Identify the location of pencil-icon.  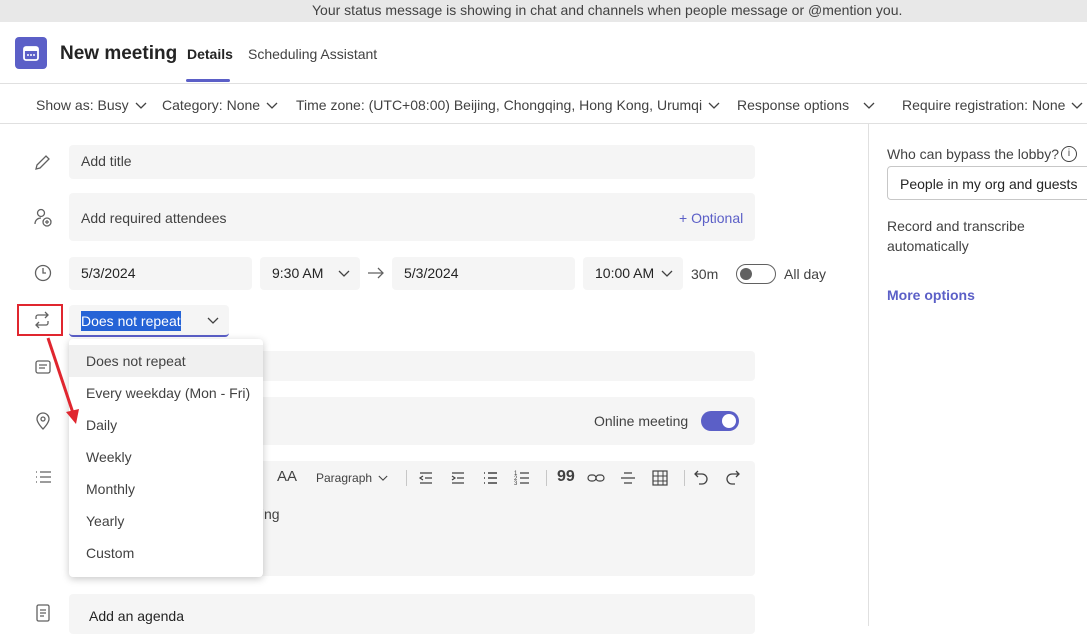
(42, 162).